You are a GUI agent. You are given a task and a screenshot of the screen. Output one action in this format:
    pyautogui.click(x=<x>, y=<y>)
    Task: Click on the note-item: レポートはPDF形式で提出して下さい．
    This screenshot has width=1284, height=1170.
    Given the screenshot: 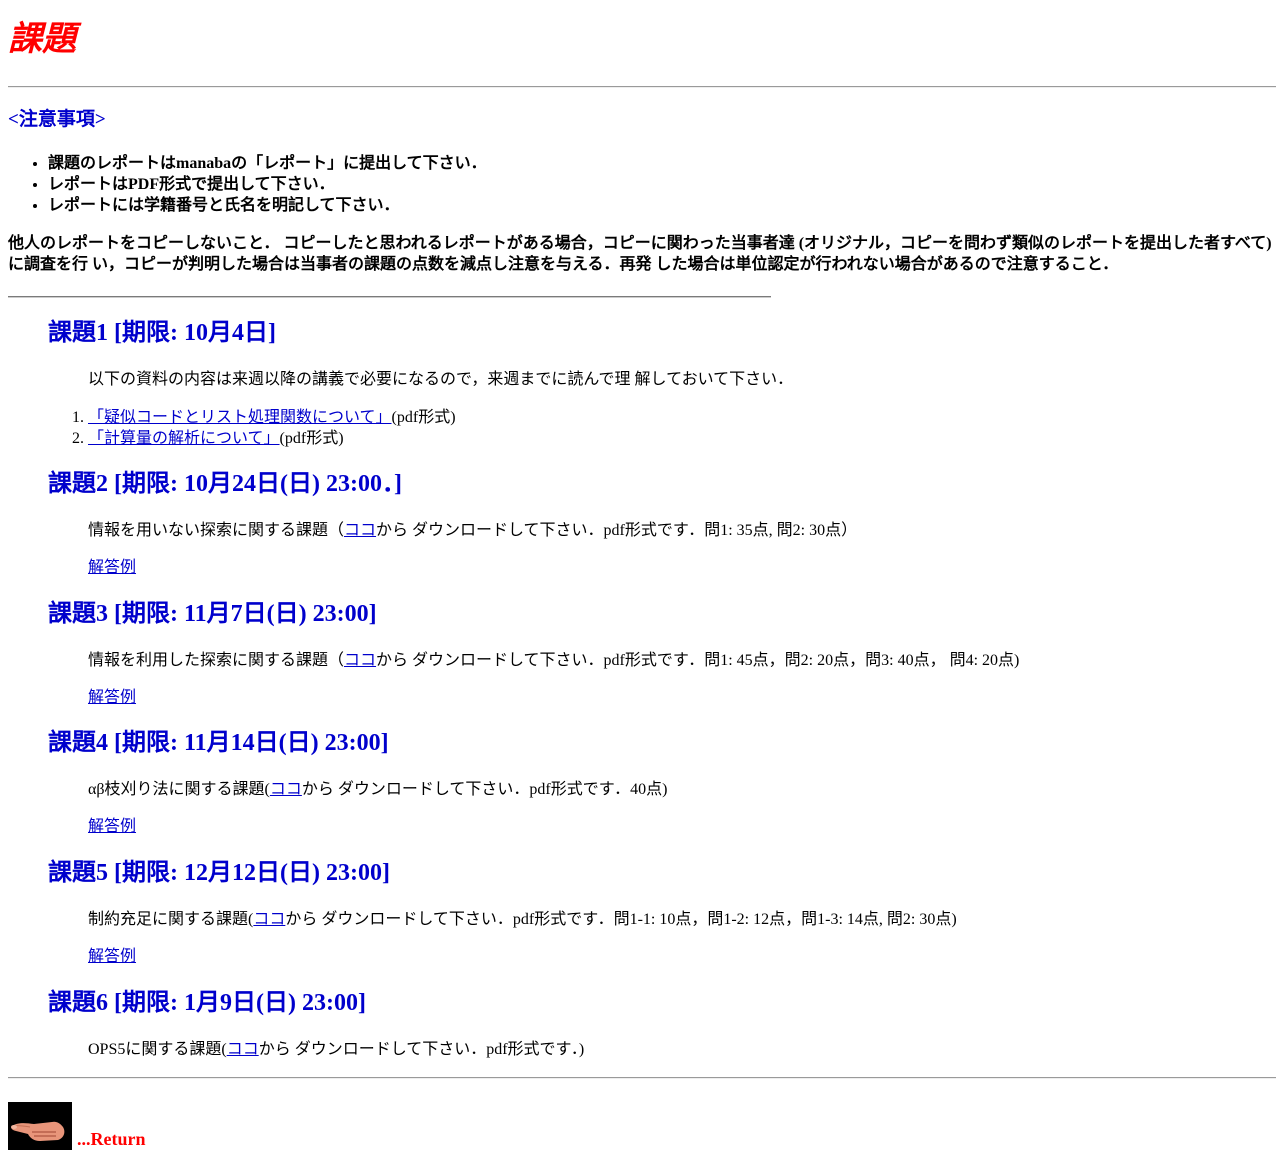 What is the action you would take?
    pyautogui.click(x=267, y=184)
    